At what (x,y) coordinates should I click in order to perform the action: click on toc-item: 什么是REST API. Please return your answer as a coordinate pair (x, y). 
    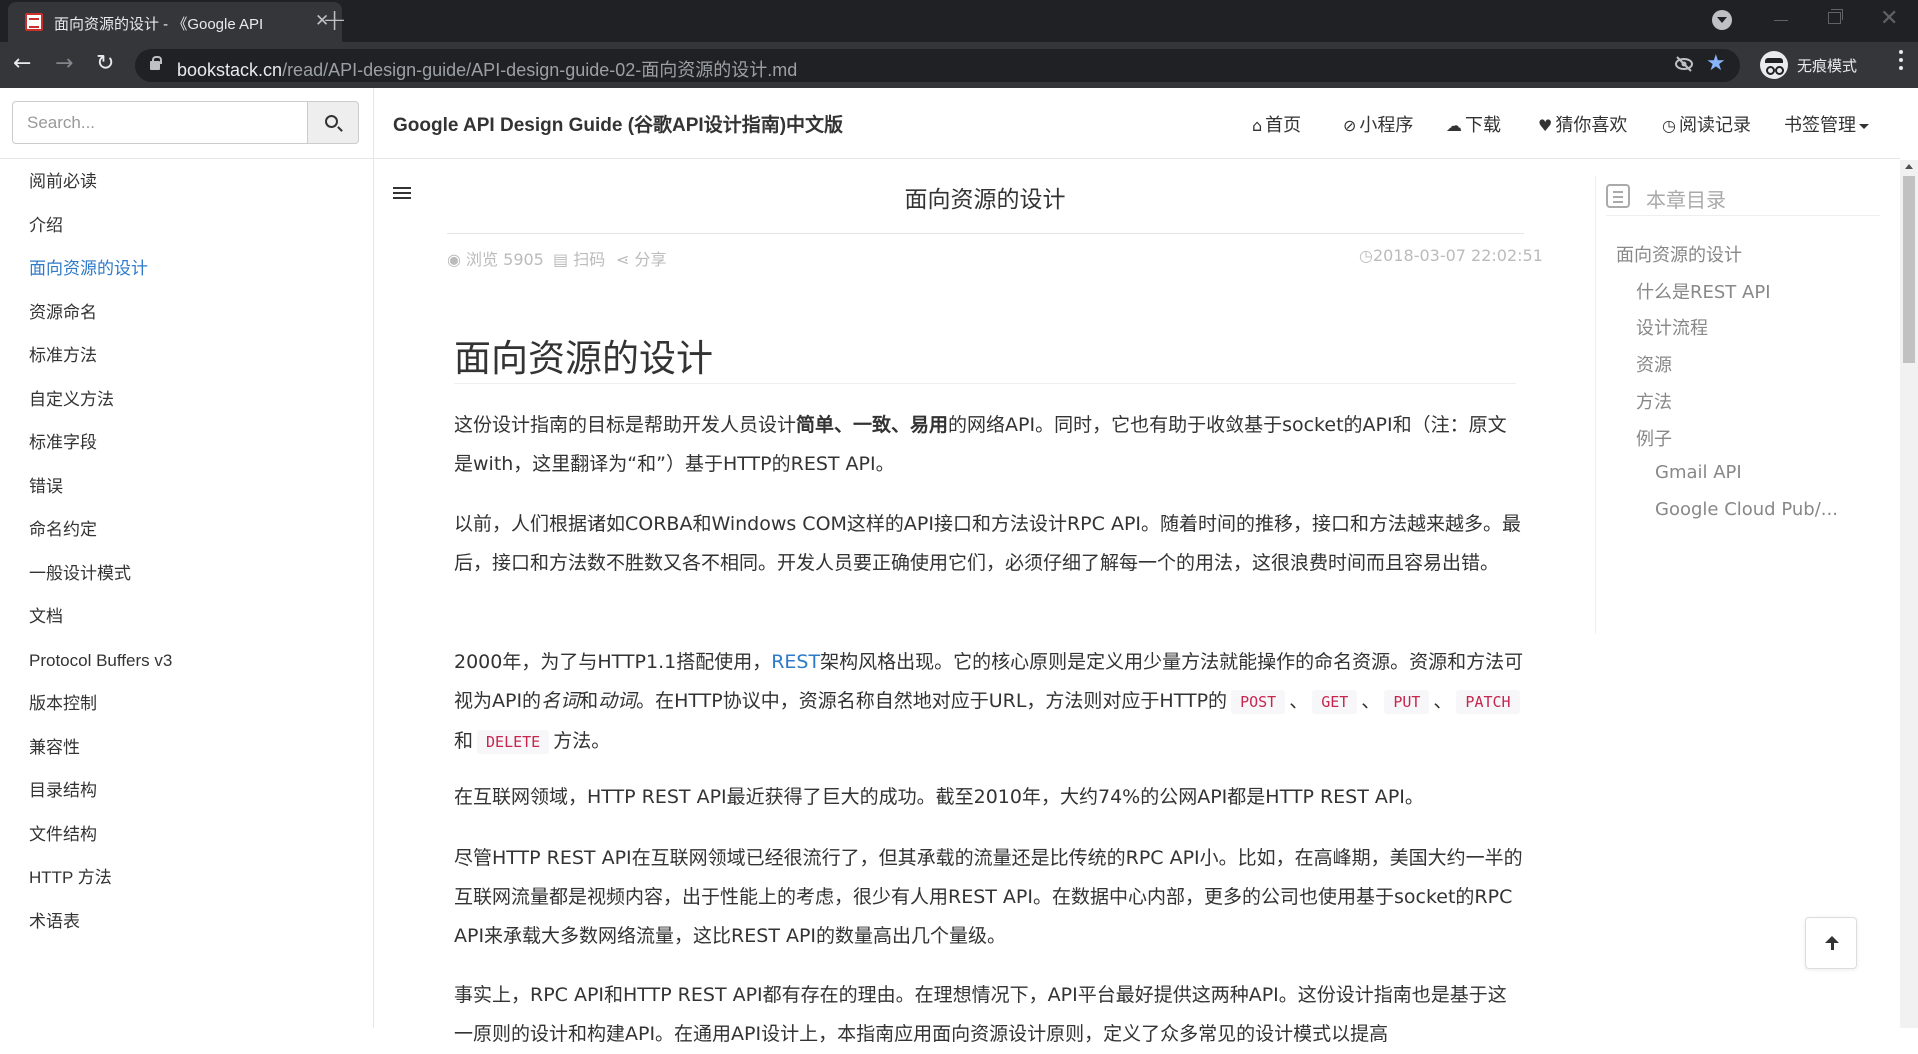
    Looking at the image, I should click on (1703, 291).